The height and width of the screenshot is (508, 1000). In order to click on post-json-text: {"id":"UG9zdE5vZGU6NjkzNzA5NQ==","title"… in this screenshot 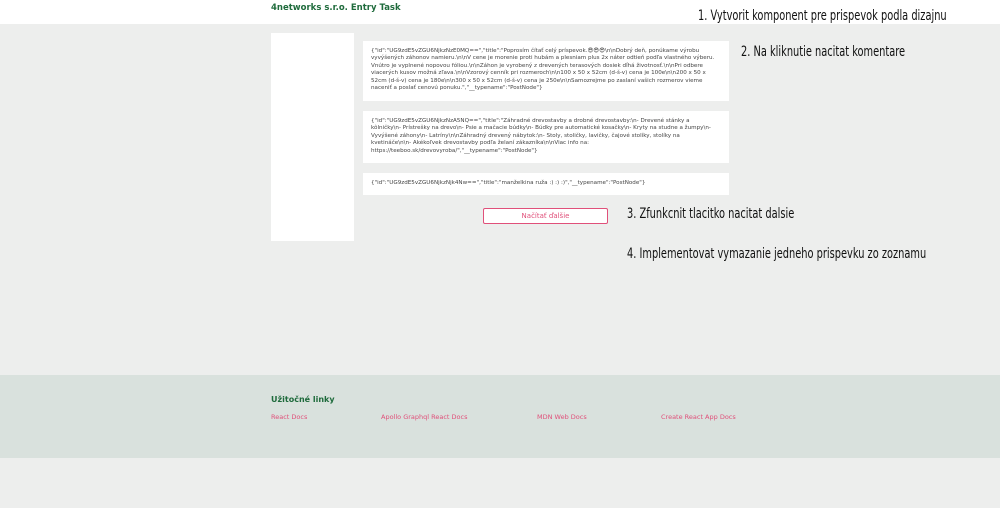, I will do `click(541, 136)`.